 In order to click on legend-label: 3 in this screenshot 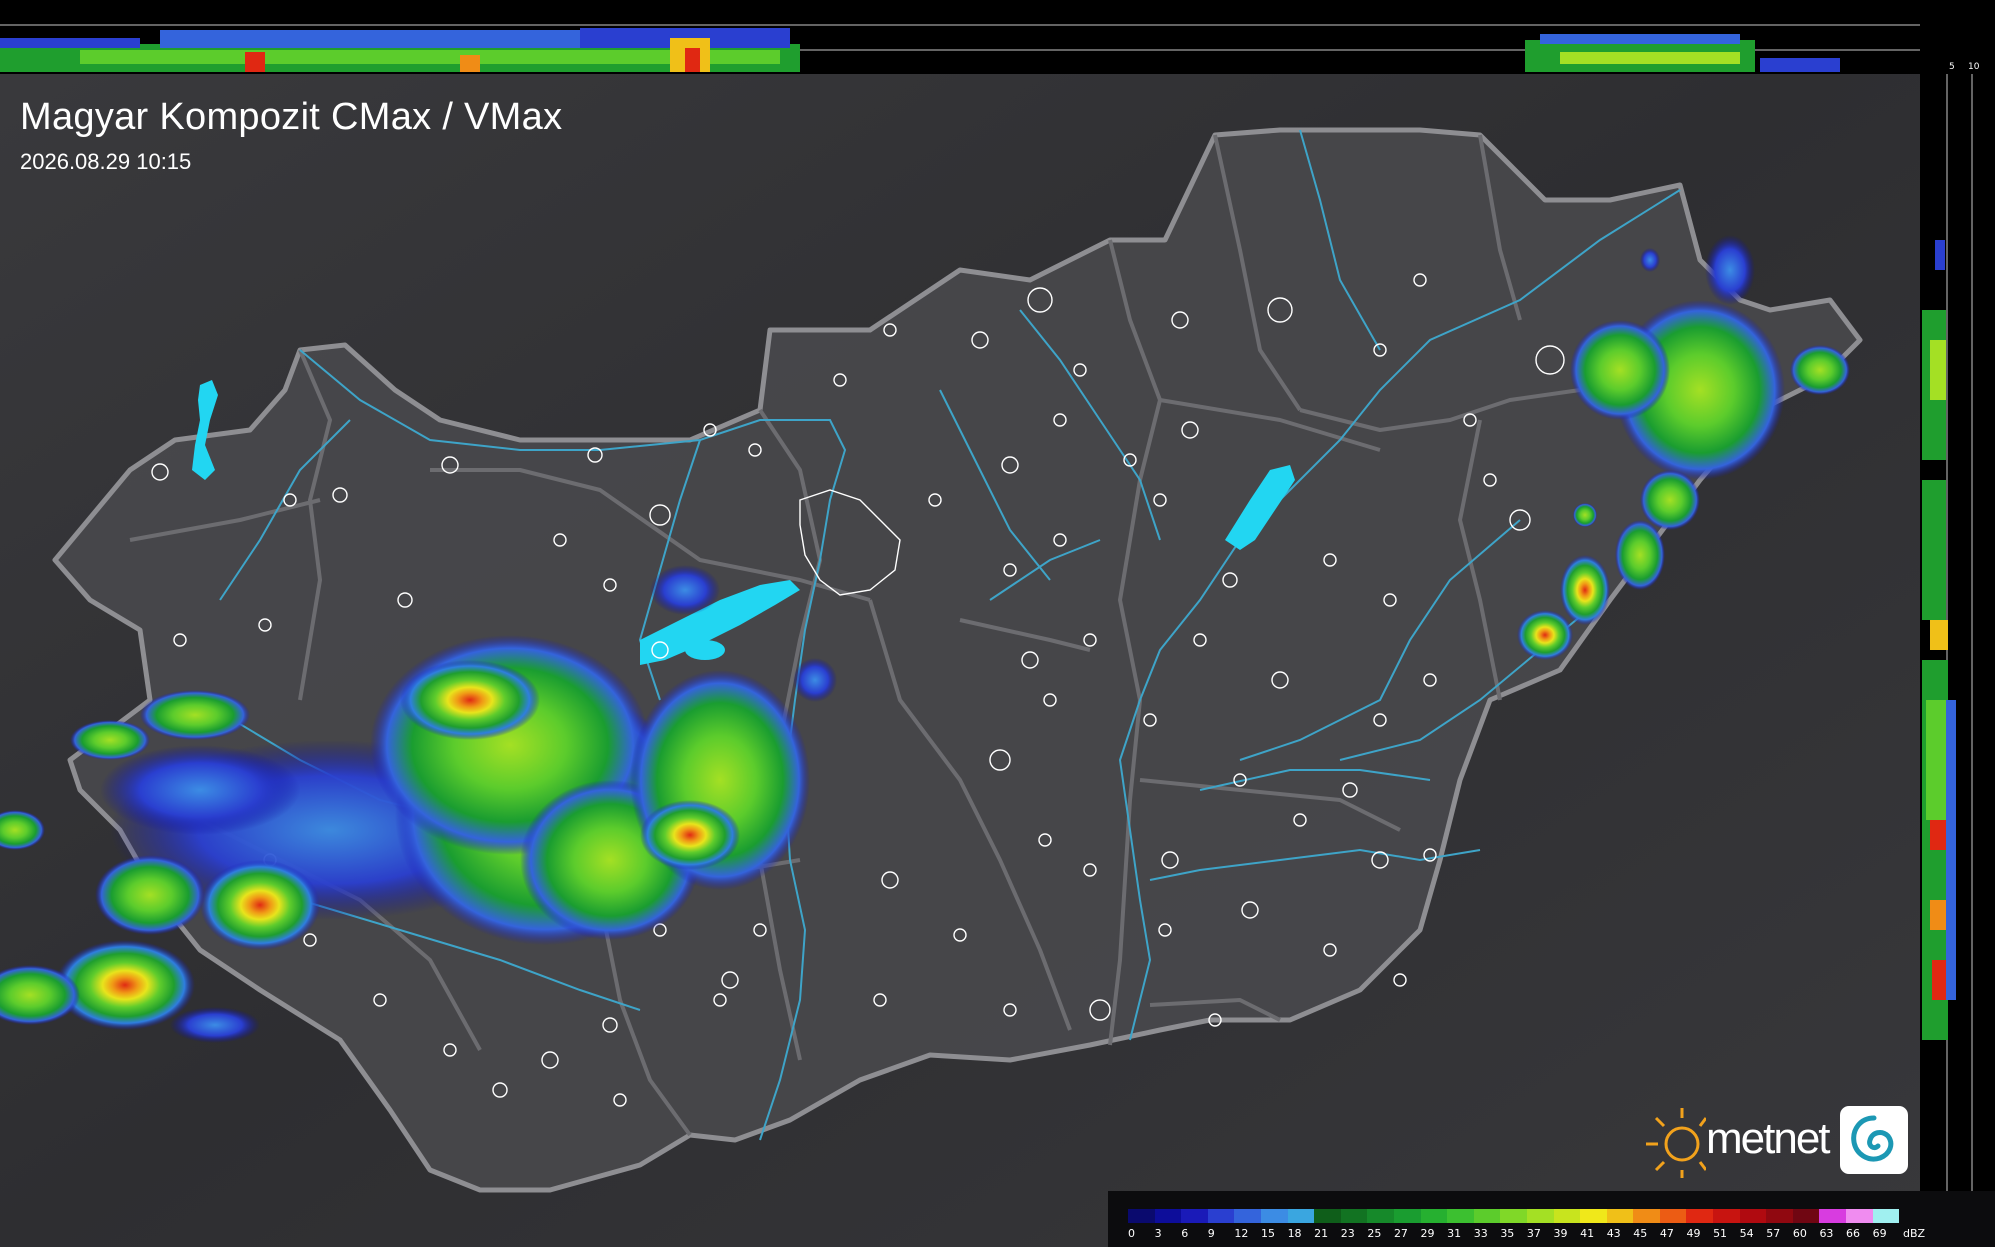, I will do `click(1158, 1233)`.